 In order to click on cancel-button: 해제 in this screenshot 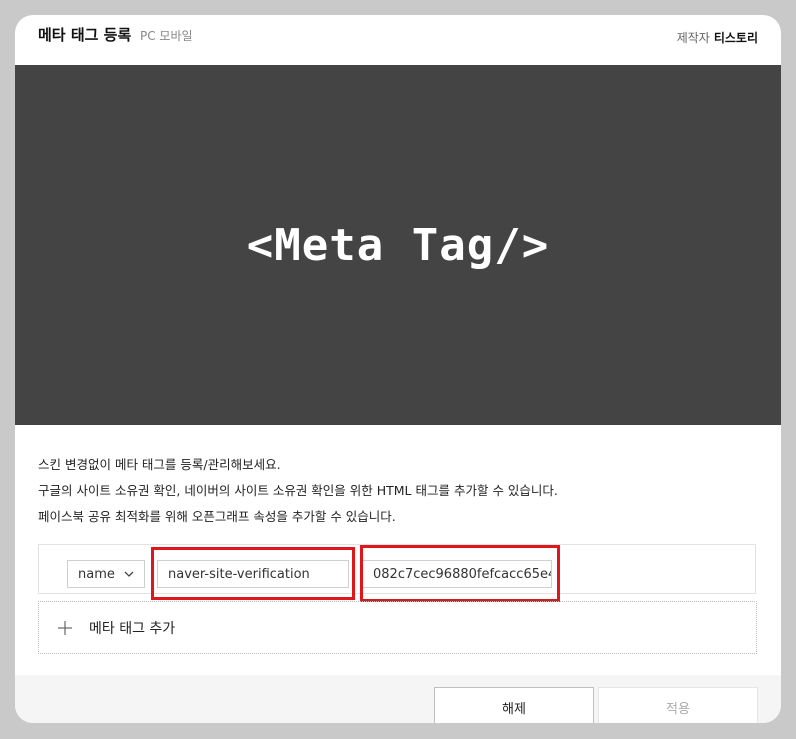, I will do `click(514, 705)`.